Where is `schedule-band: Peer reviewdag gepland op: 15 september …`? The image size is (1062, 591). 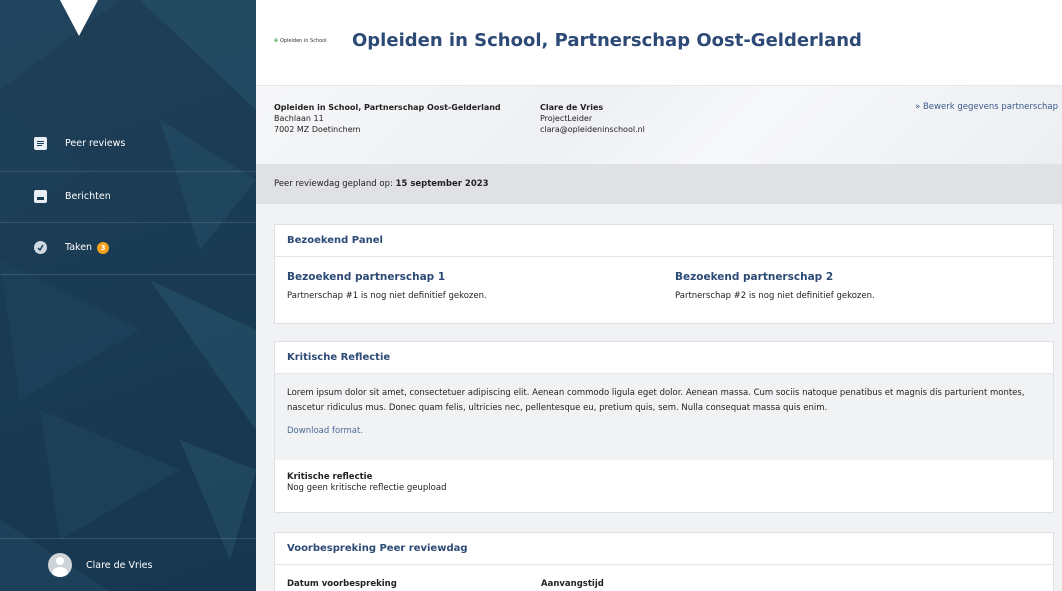
schedule-band: Peer reviewdag gepland op: 15 september … is located at coordinates (659, 184).